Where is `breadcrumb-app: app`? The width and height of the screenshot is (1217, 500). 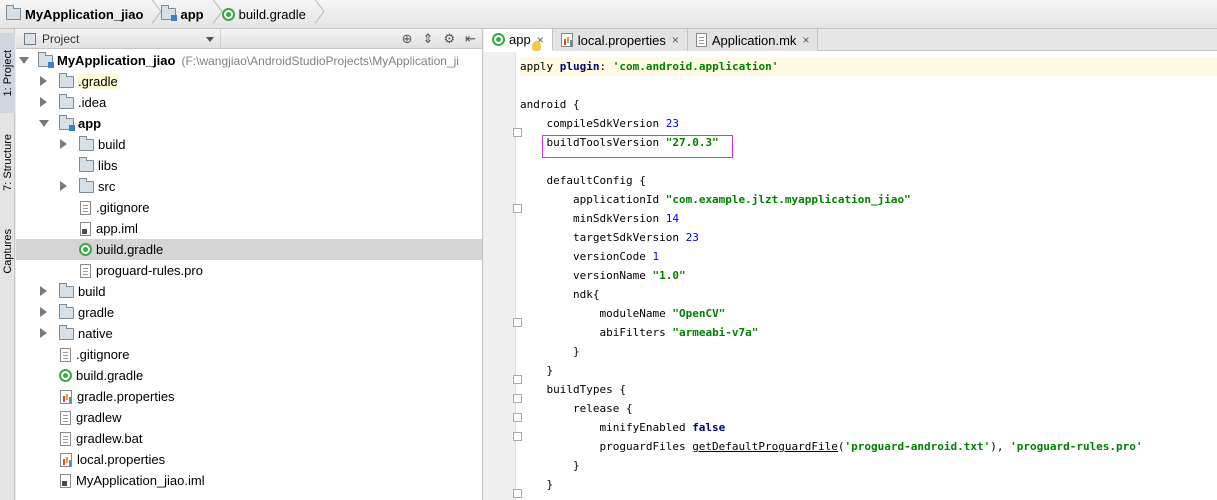
breadcrumb-app: app is located at coordinates (182, 14).